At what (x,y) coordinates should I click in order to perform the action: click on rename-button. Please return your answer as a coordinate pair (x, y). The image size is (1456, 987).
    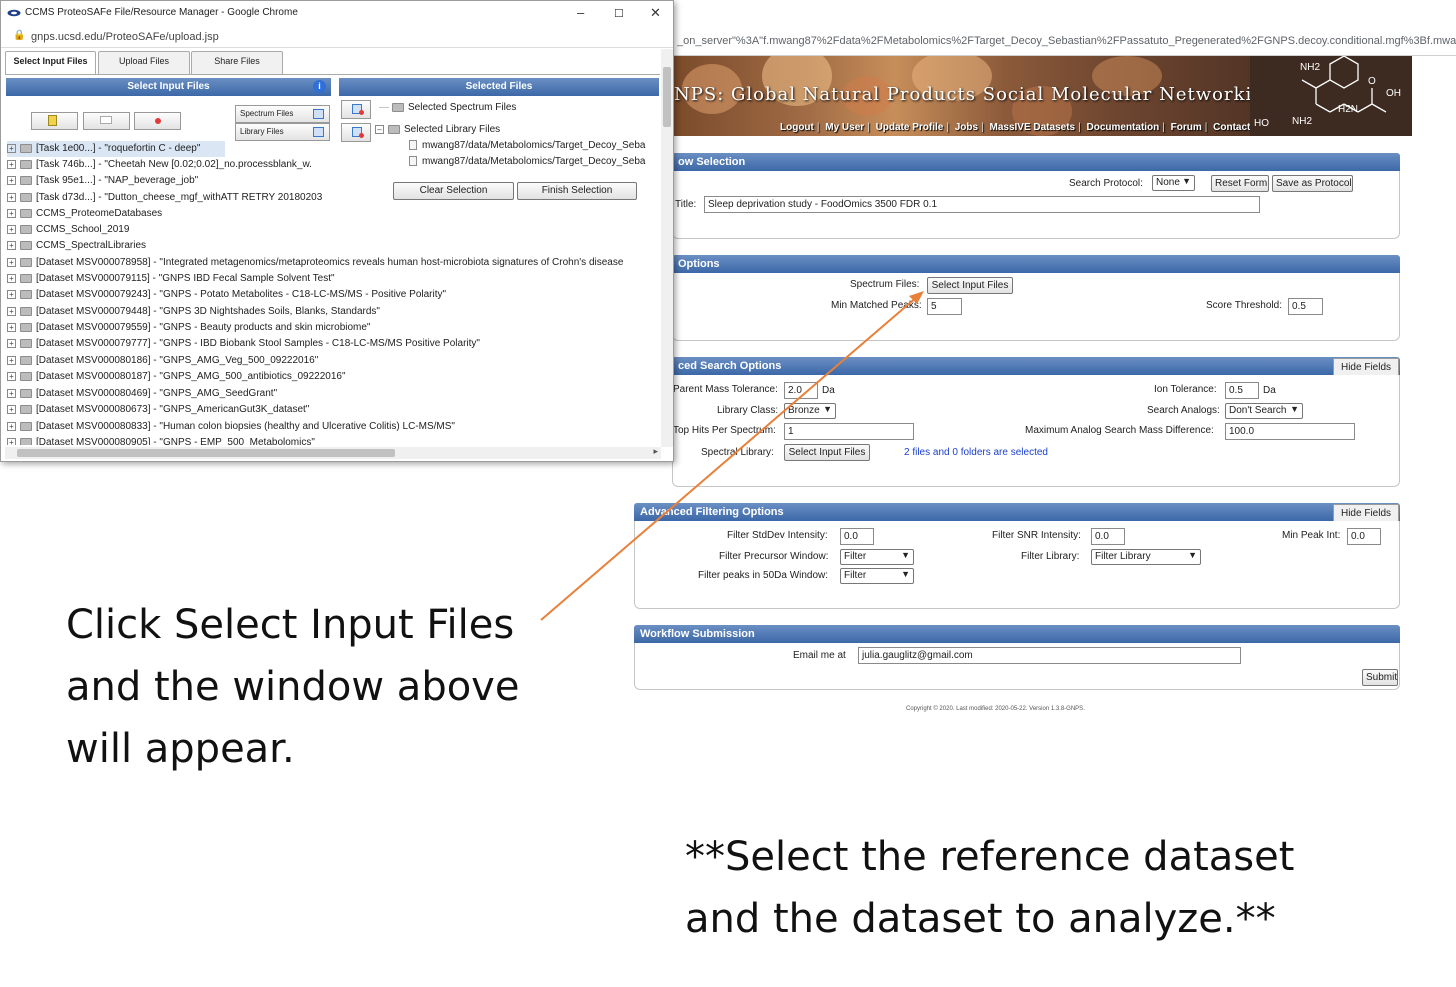
    Looking at the image, I should click on (106, 121).